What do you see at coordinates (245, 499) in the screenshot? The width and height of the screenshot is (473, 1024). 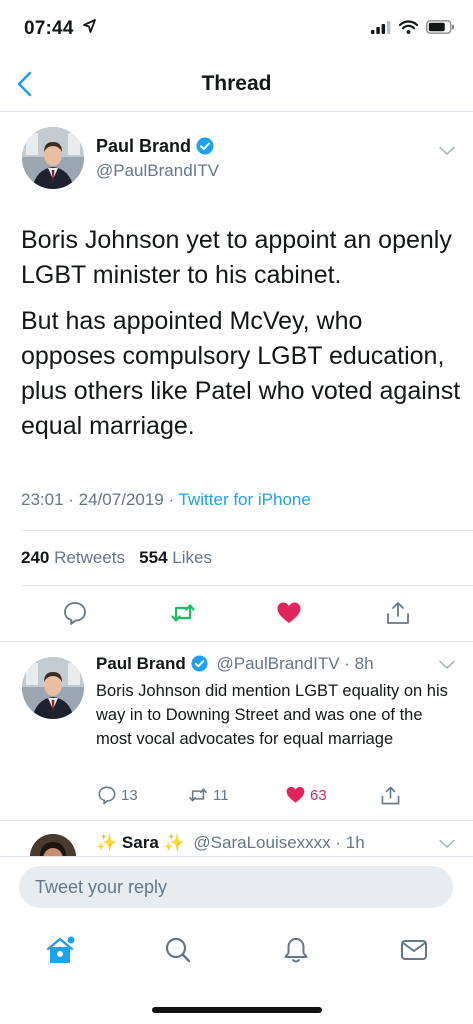 I see `tweet-source-link: Twitter for iPhone` at bounding box center [245, 499].